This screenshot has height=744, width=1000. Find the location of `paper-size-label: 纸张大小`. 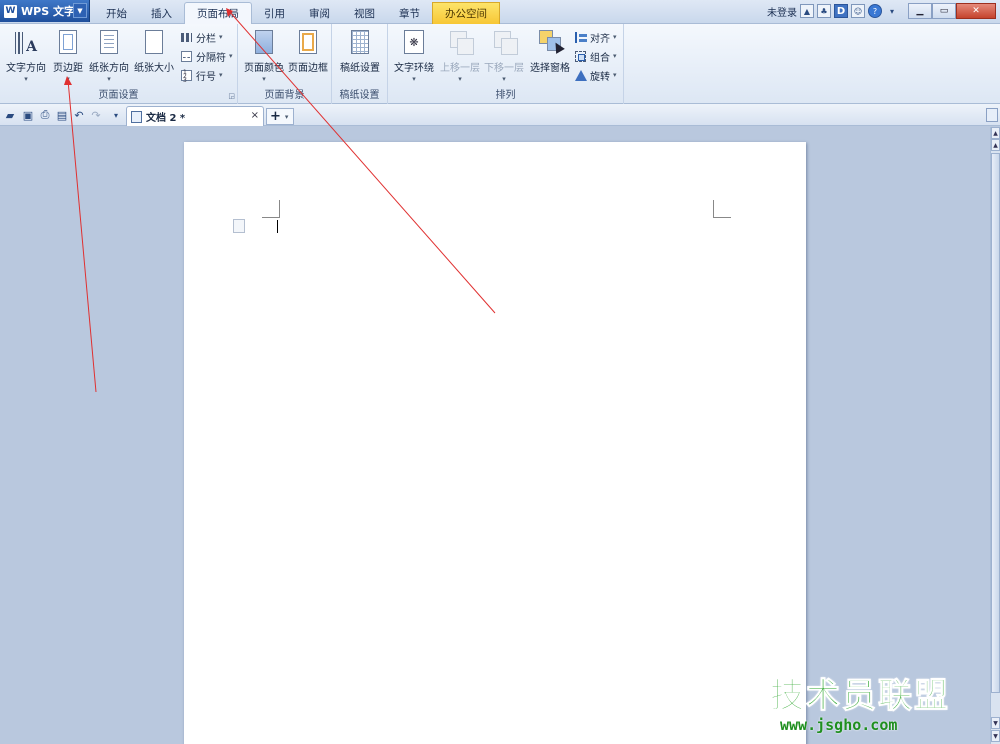

paper-size-label: 纸张大小 is located at coordinates (154, 68).